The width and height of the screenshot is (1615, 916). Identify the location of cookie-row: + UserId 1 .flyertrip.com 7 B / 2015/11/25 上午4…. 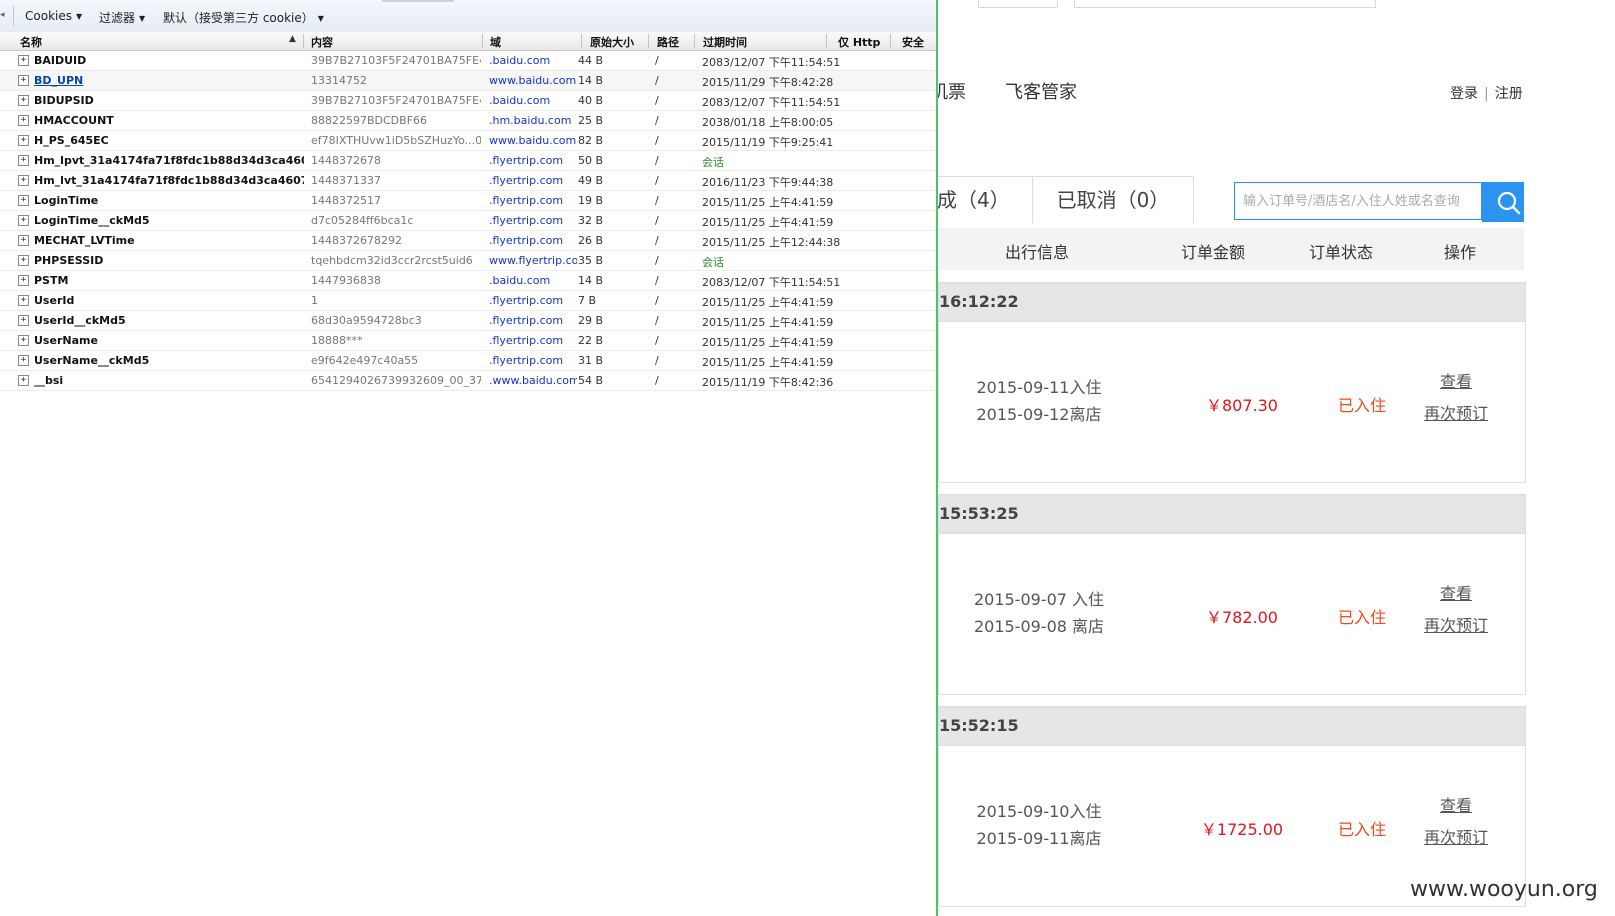
(468, 301).